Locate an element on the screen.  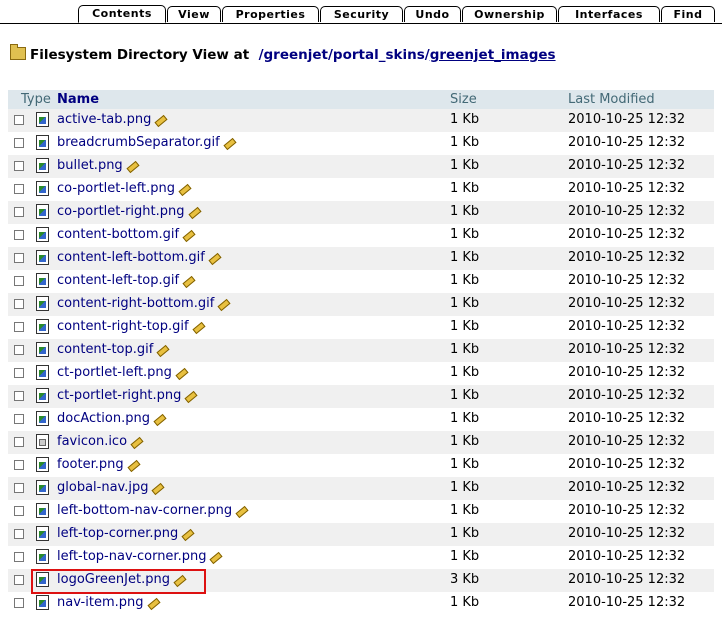
column-type: Type is located at coordinates (36, 99).